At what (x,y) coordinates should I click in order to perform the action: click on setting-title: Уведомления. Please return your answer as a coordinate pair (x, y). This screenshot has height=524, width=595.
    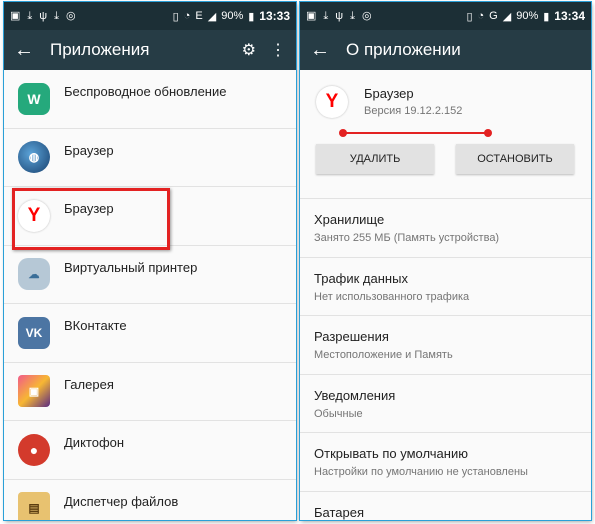
    Looking at the image, I should click on (355, 395).